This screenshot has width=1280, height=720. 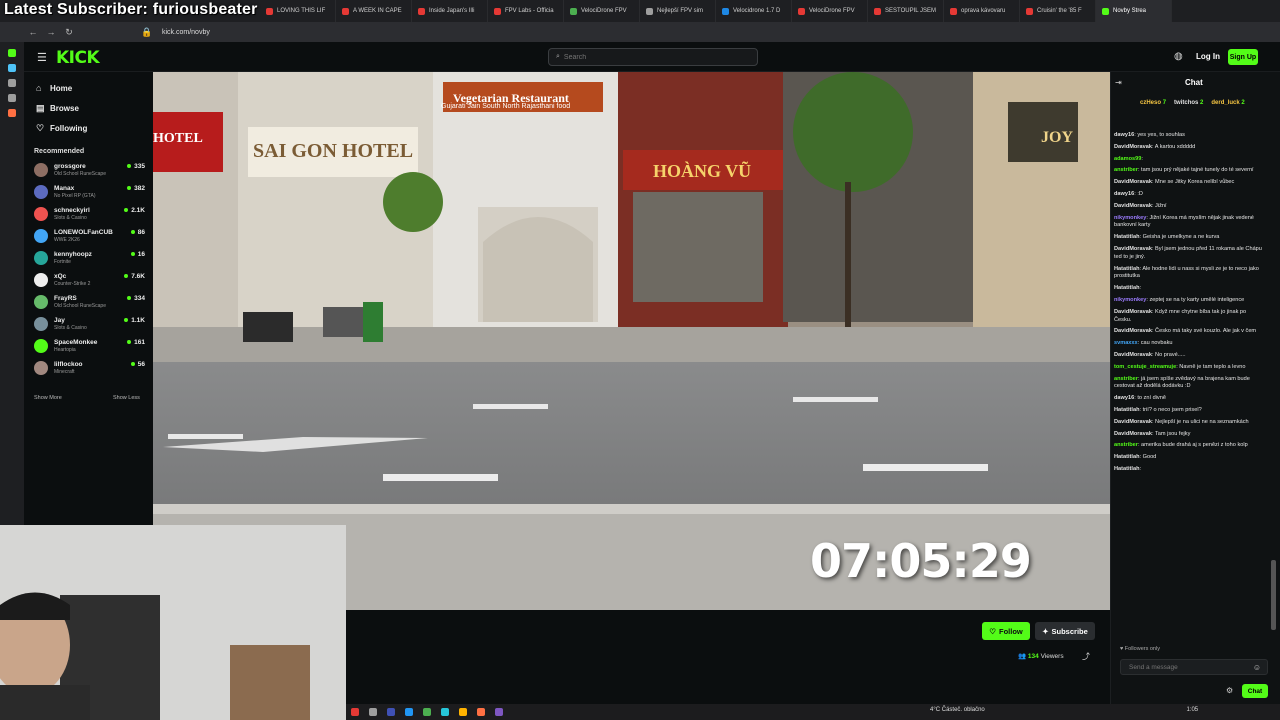 What do you see at coordinates (1255, 691) in the screenshot?
I see `send-chat-button: Chat` at bounding box center [1255, 691].